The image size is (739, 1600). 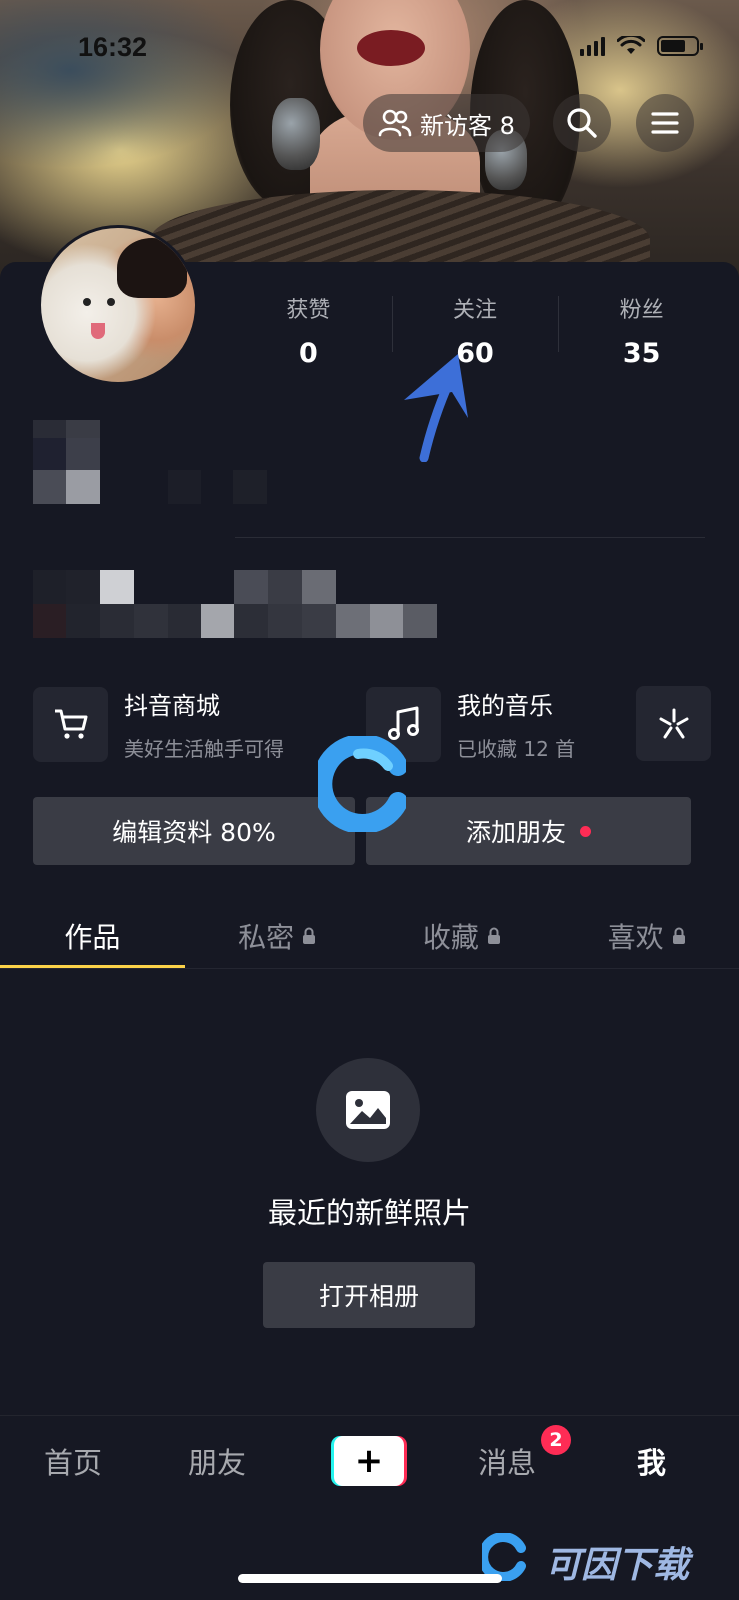 I want to click on search-icon, so click(x=582, y=123).